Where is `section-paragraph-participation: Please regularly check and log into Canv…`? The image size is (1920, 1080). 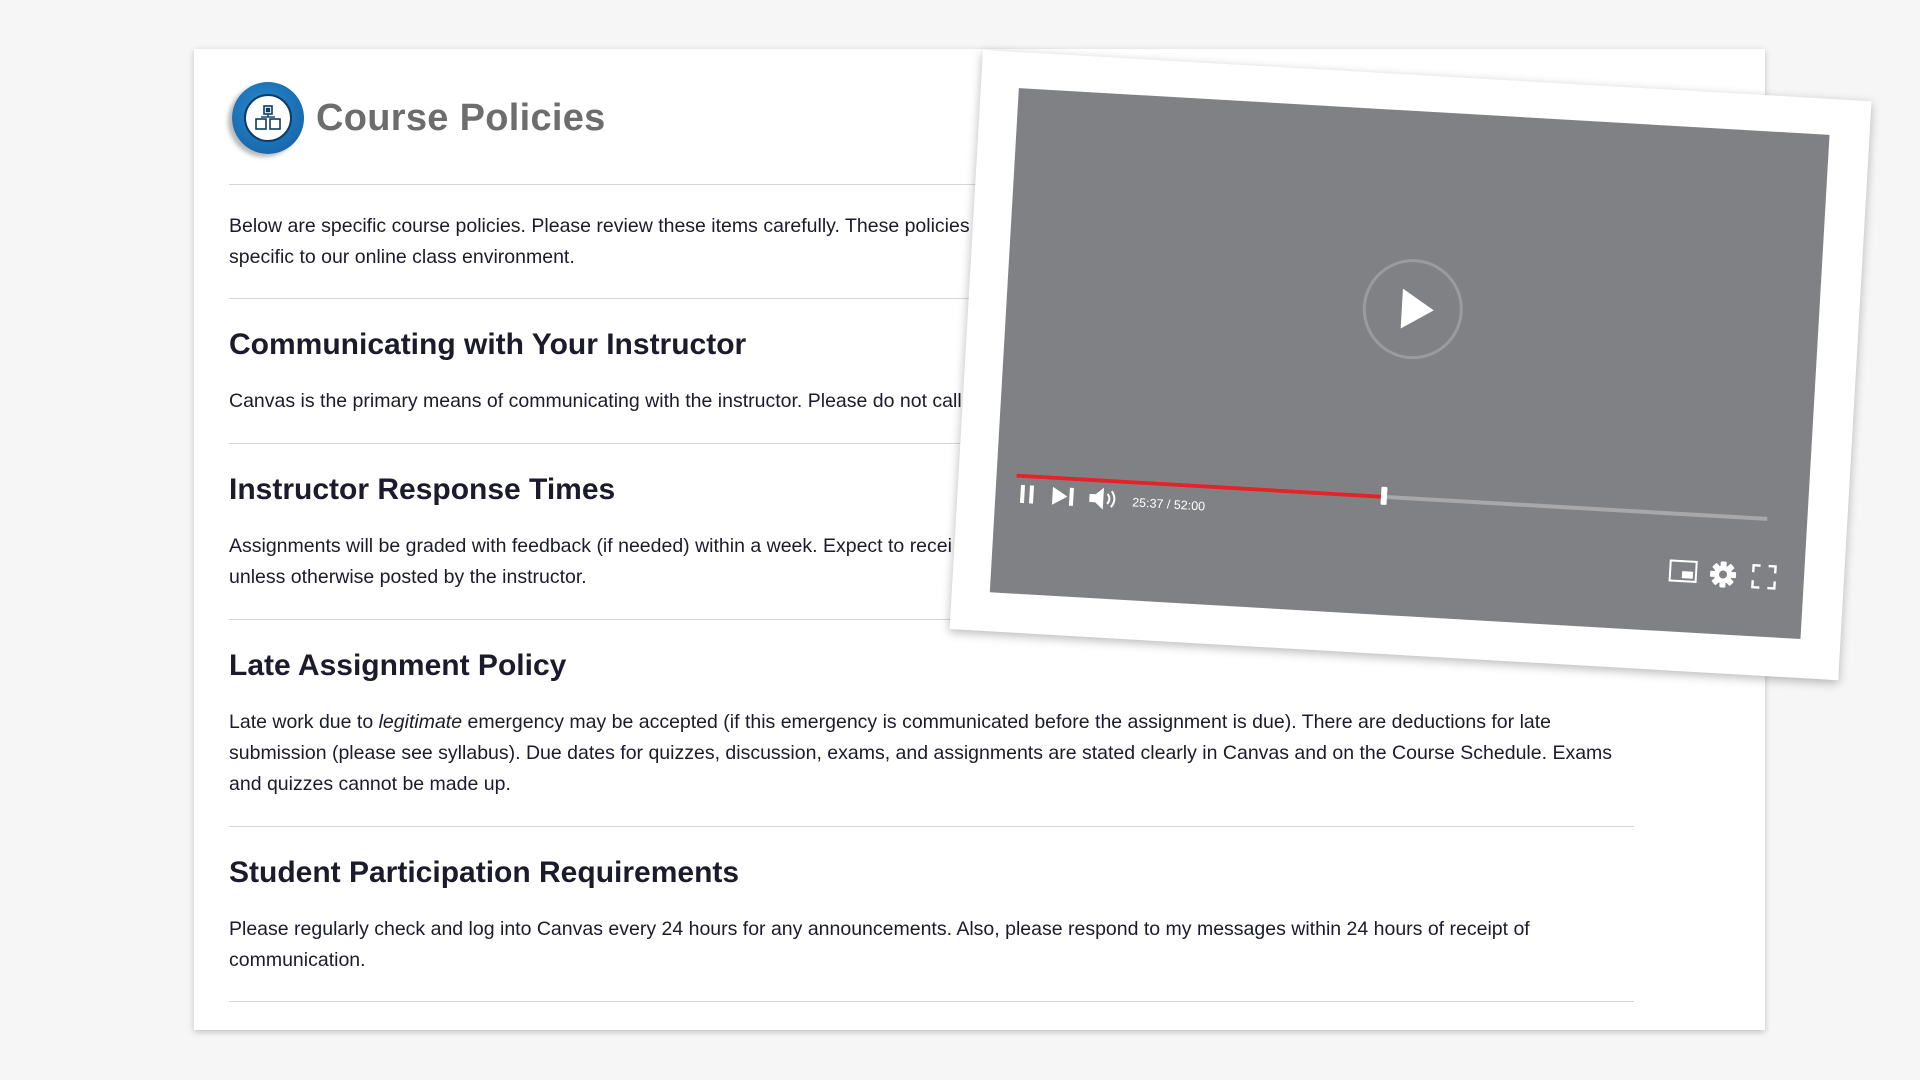
section-paragraph-participation: Please regularly check and log into Canv… is located at coordinates (931, 945).